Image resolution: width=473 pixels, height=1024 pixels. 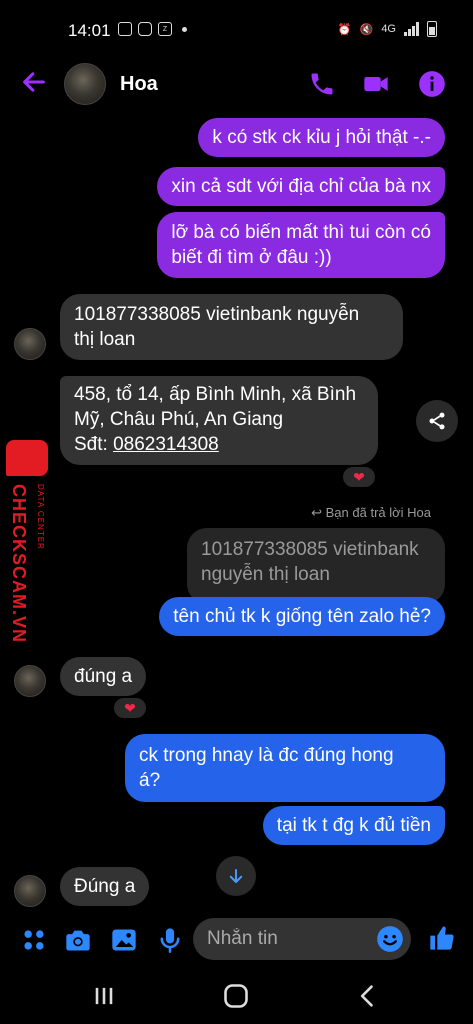 What do you see at coordinates (165, 29) in the screenshot?
I see `zalo-icon: Z` at bounding box center [165, 29].